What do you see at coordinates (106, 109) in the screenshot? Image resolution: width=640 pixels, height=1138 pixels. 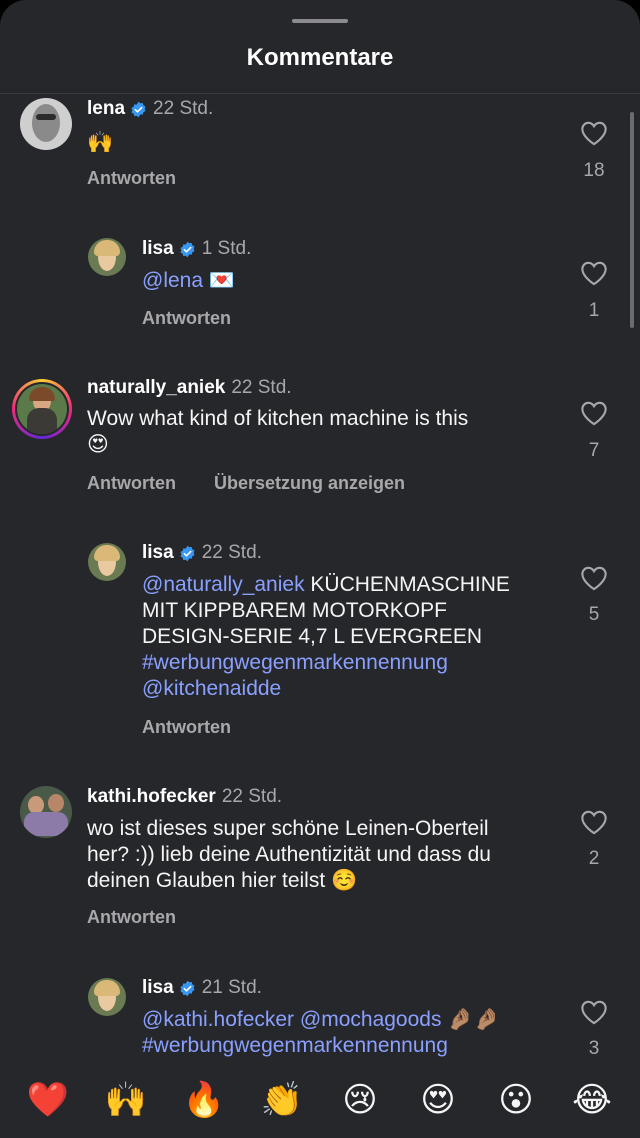 I see `comment-username: lena` at bounding box center [106, 109].